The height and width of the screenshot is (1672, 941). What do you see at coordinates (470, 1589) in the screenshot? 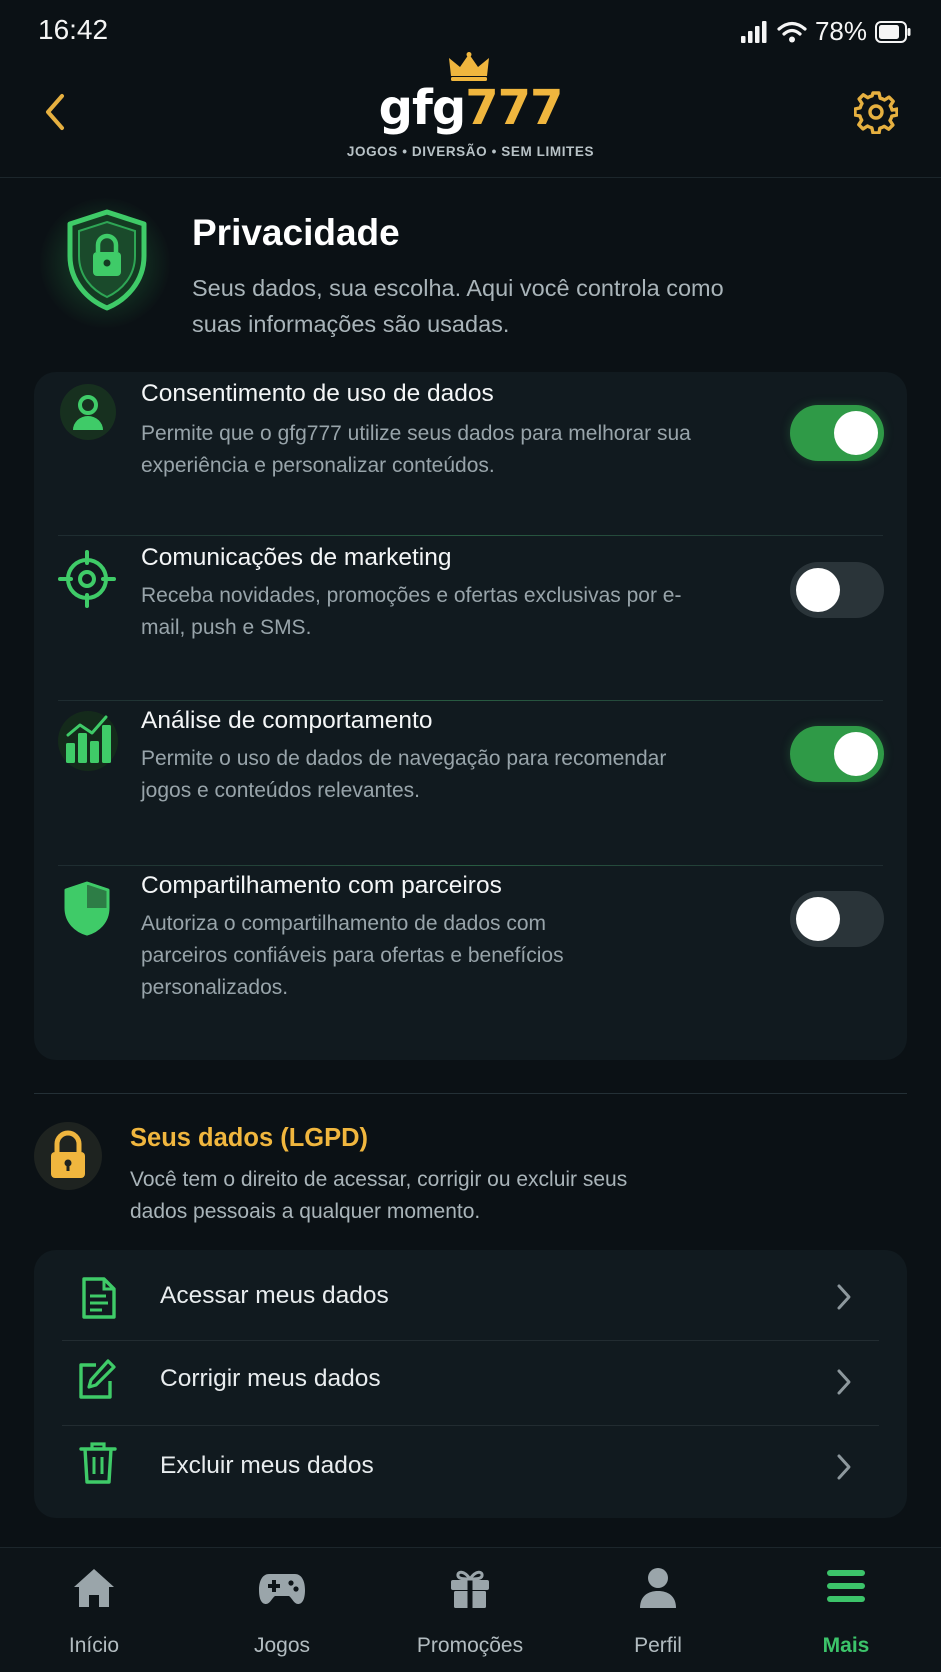
I see `gift-icon` at bounding box center [470, 1589].